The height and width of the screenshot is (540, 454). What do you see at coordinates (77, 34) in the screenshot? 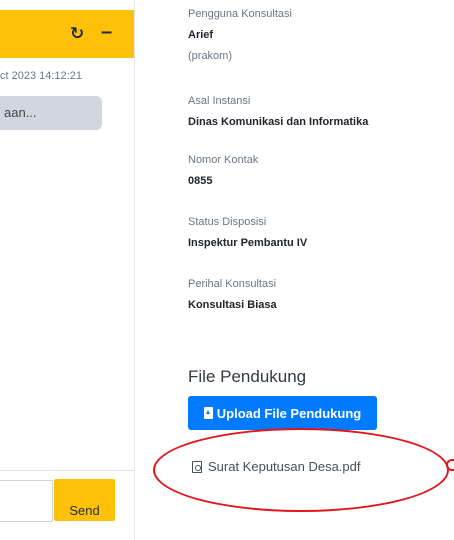
I see `refresh-icon: ↻` at bounding box center [77, 34].